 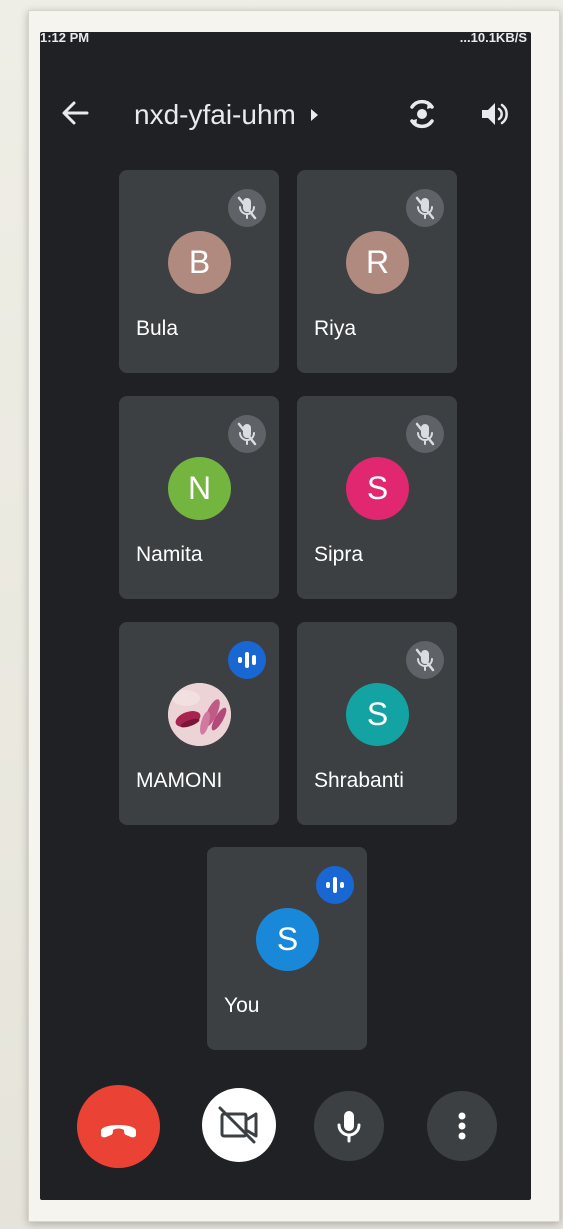 I want to click on microphone-button, so click(x=349, y=1126).